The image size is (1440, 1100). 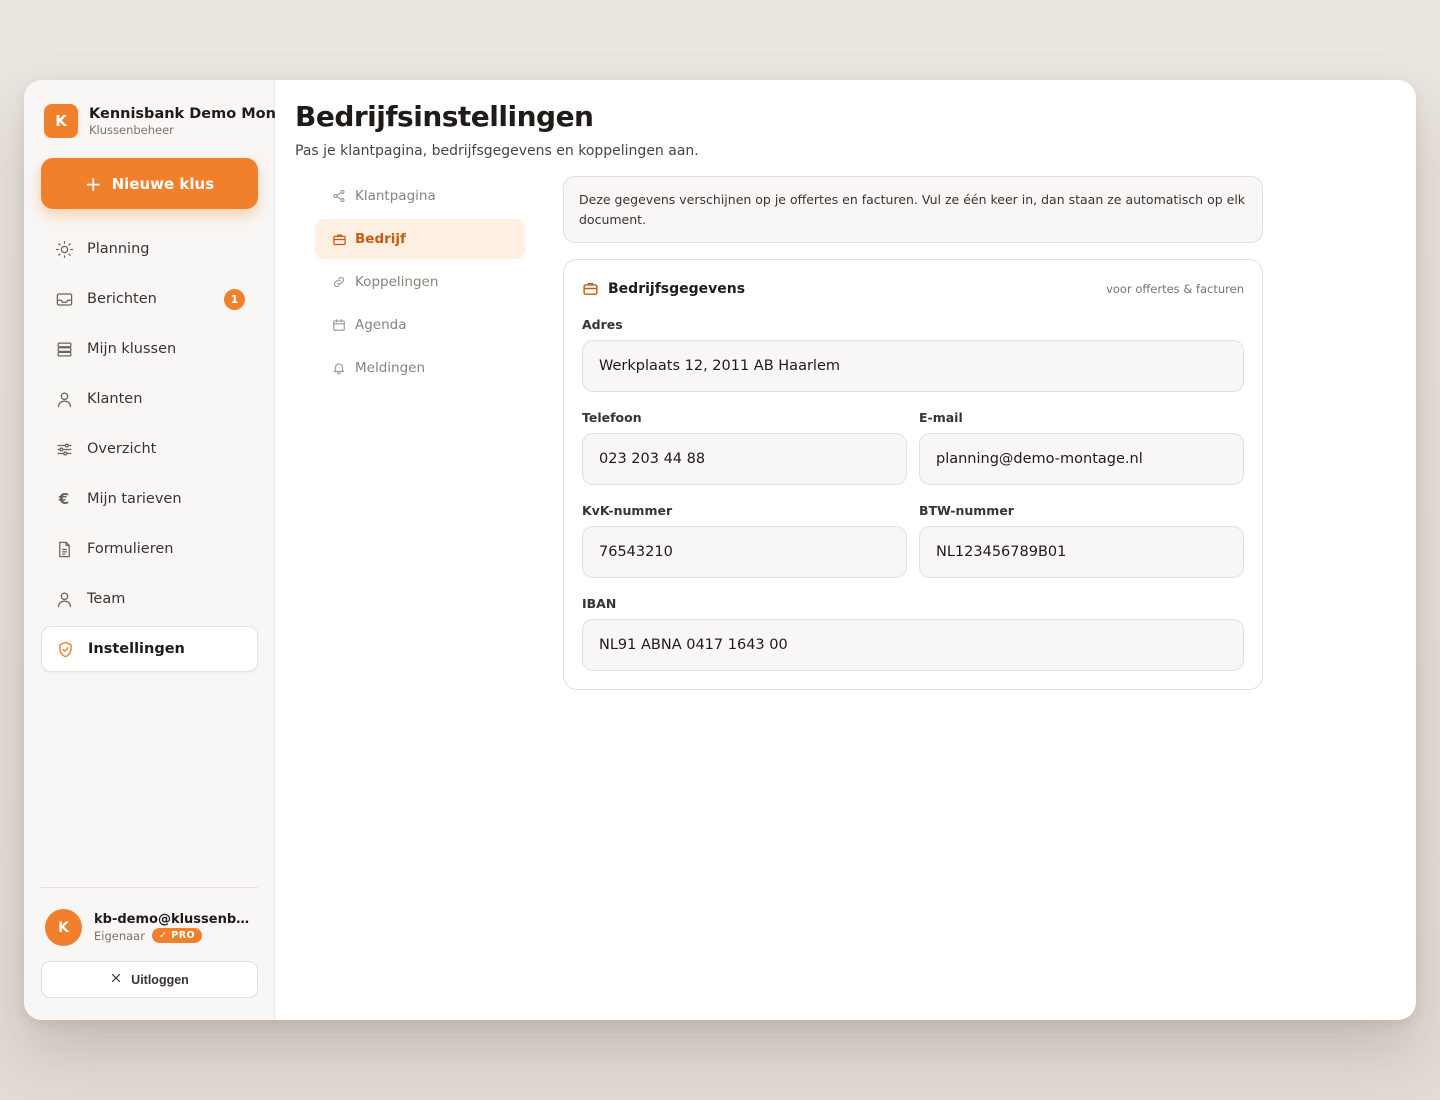 What do you see at coordinates (602, 324) in the screenshot?
I see `address-label: Adres` at bounding box center [602, 324].